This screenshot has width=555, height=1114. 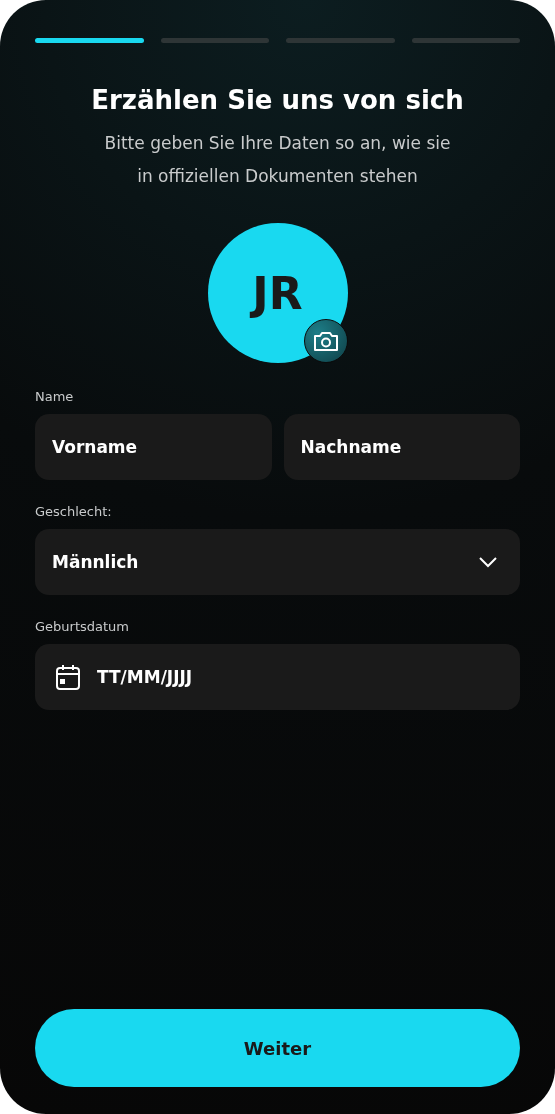 I want to click on birthdate-field: TT/MM/JJJJ, so click(x=277, y=677).